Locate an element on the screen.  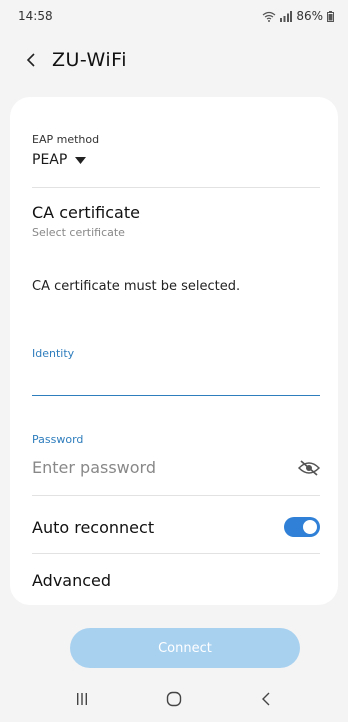
eap-method: EAP method PEAP is located at coordinates (176, 150).